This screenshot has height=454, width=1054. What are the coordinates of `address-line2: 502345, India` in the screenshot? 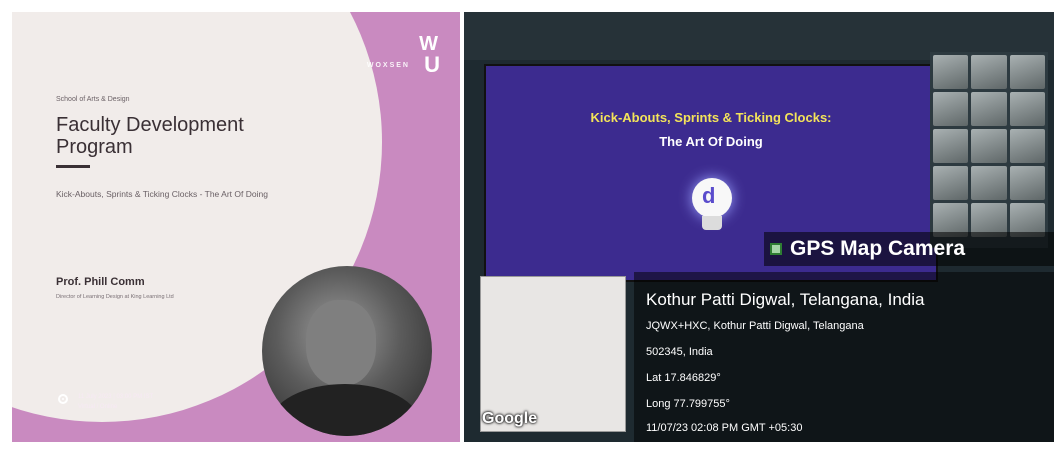 It's located at (679, 352).